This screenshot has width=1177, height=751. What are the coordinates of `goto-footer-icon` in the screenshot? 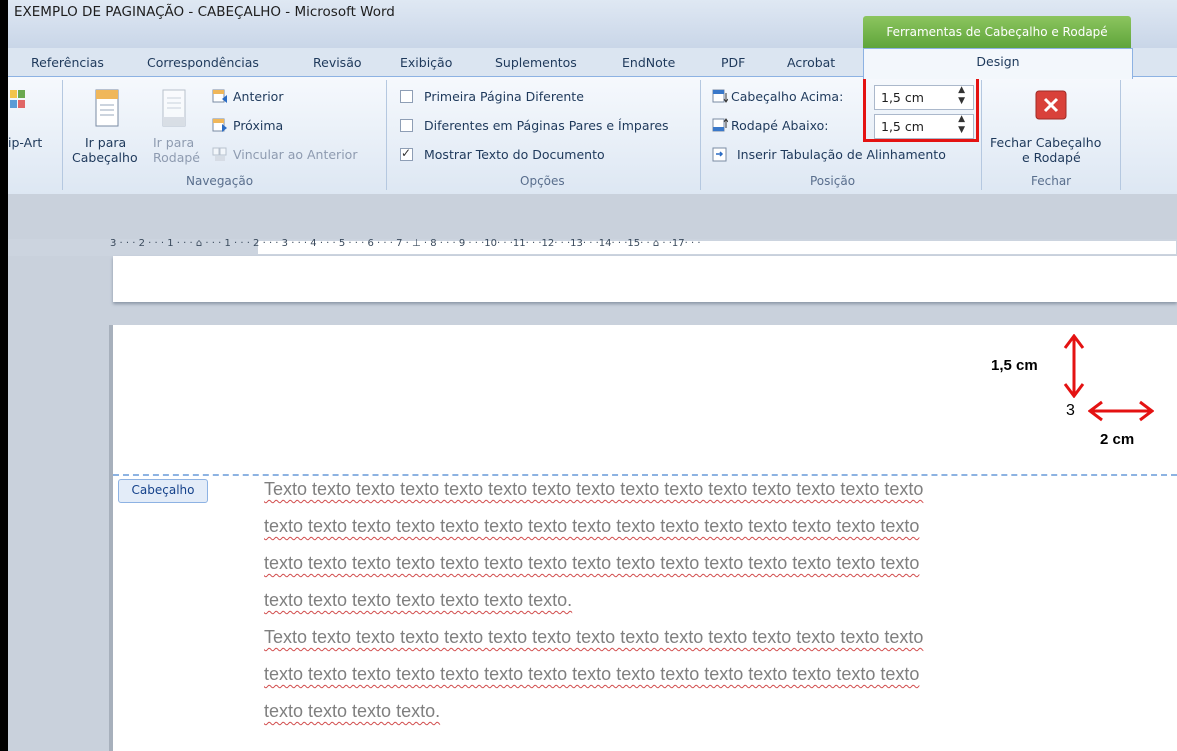 It's located at (174, 109).